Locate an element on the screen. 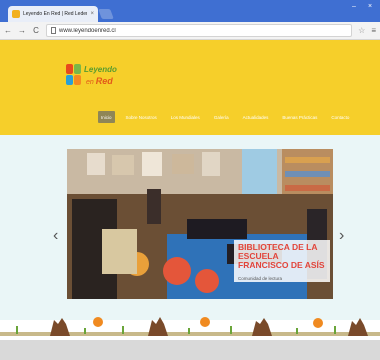  nav-item-contacto: Contacto is located at coordinates (340, 117).